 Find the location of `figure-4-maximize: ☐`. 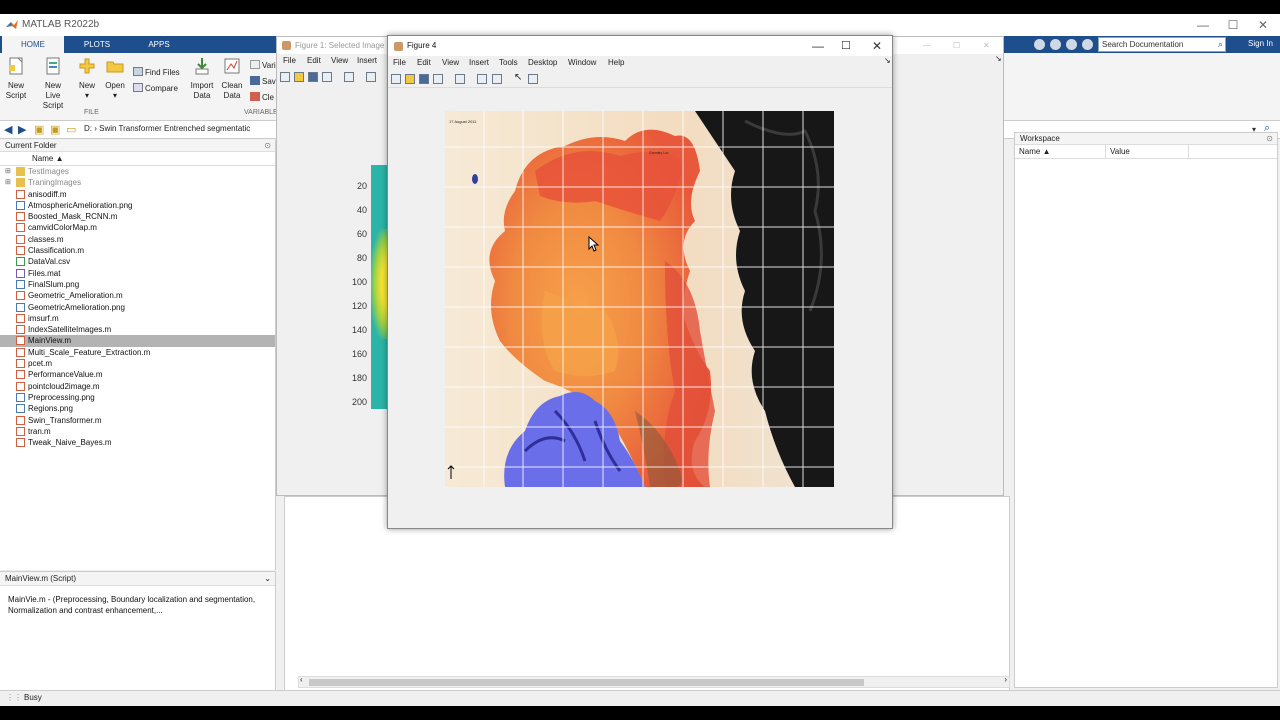

figure-4-maximize: ☐ is located at coordinates (846, 46).